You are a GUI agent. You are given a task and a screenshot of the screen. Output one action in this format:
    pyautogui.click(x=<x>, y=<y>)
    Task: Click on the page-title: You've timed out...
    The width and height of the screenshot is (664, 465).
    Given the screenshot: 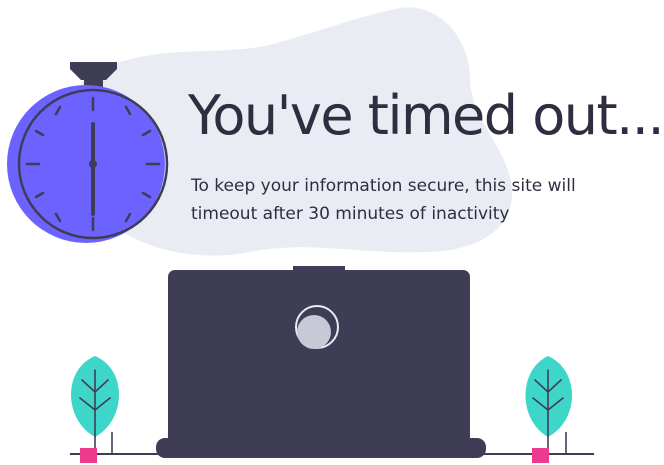 What is the action you would take?
    pyautogui.click(x=426, y=115)
    